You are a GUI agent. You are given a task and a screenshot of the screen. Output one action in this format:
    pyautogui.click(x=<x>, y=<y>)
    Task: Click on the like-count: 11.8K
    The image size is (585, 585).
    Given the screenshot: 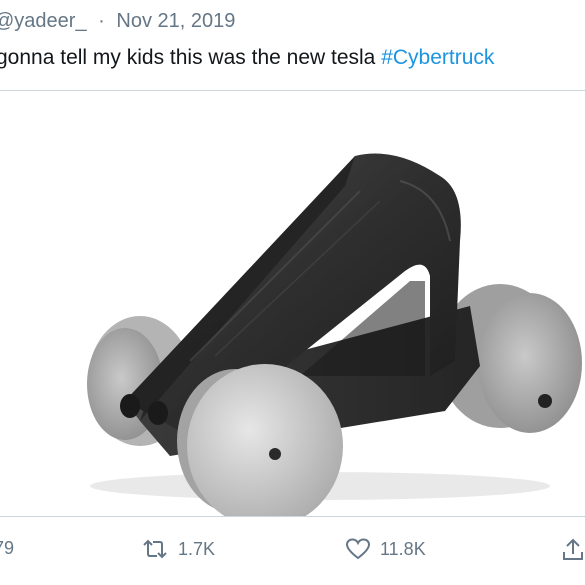 What is the action you would take?
    pyautogui.click(x=403, y=548)
    